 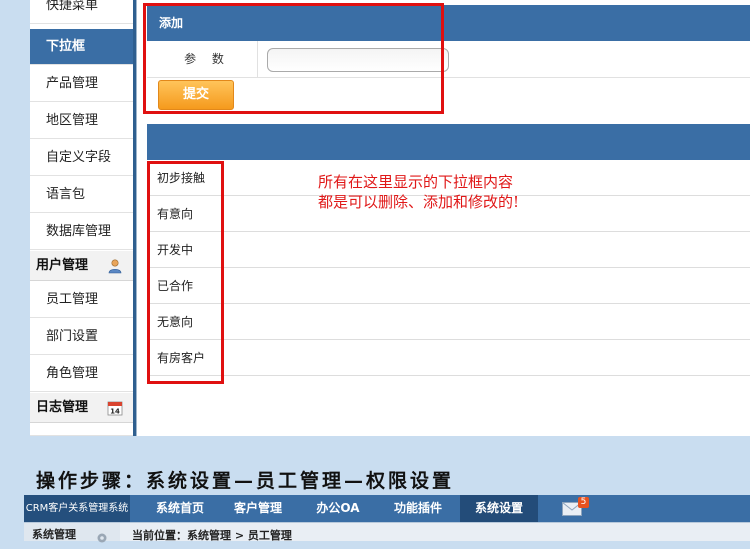 I want to click on calendar-icon: 14, so click(x=115, y=408).